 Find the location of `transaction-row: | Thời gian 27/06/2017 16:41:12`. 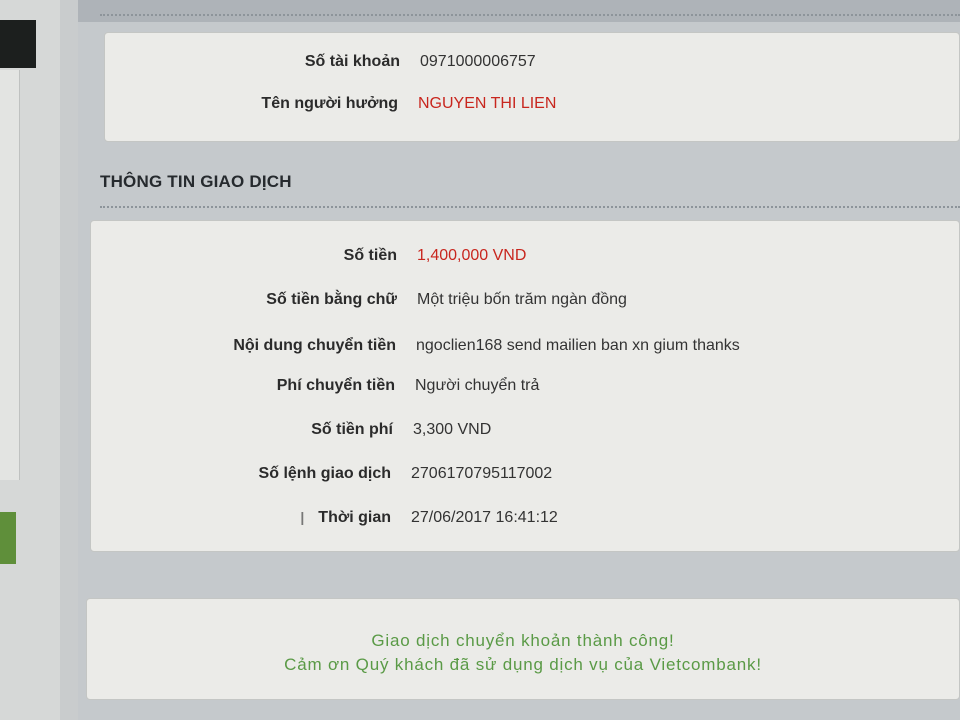

transaction-row: | Thời gian 27/06/2017 16:41:12 is located at coordinates (324, 518).